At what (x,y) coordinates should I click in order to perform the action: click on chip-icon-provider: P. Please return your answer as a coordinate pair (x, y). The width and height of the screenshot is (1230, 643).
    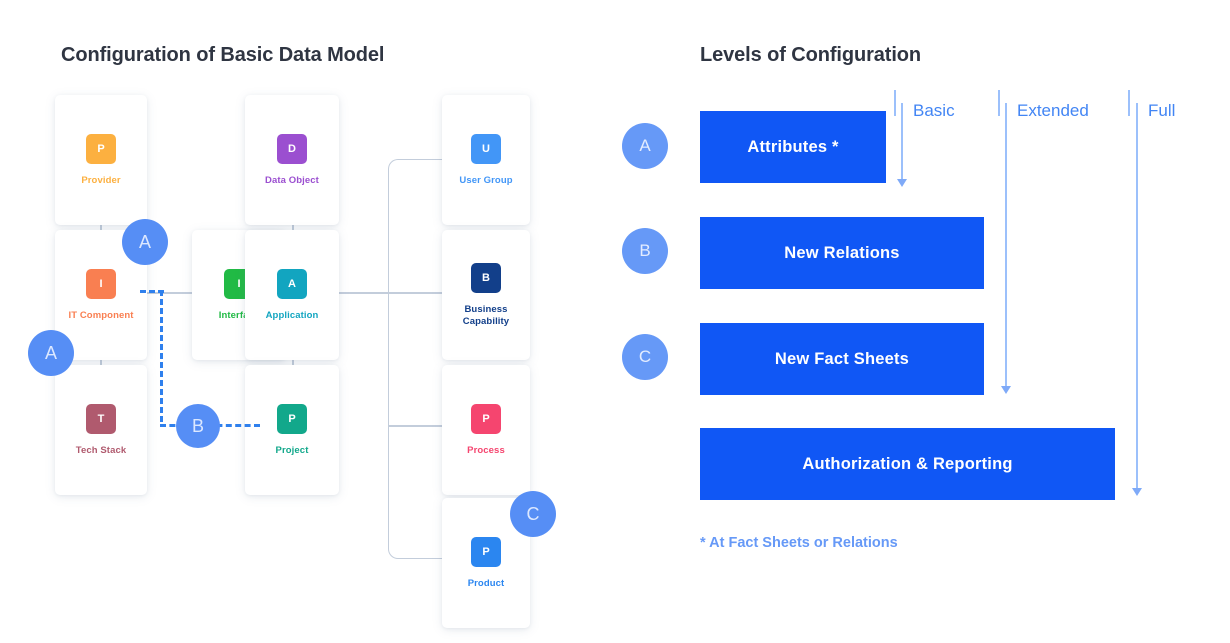
    Looking at the image, I should click on (101, 148).